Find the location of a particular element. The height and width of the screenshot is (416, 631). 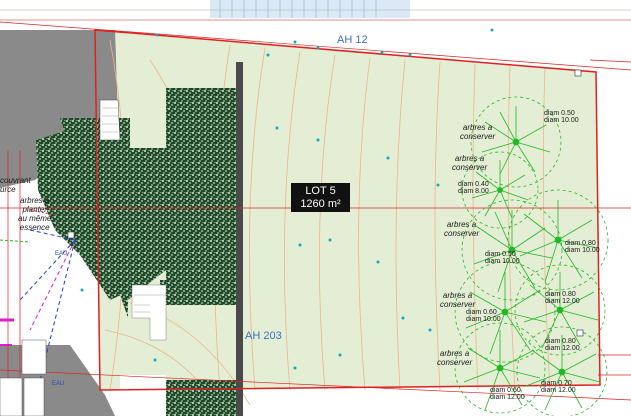

tree-dims-9: diam 0.70 diam 12.00 is located at coordinates (558, 387).